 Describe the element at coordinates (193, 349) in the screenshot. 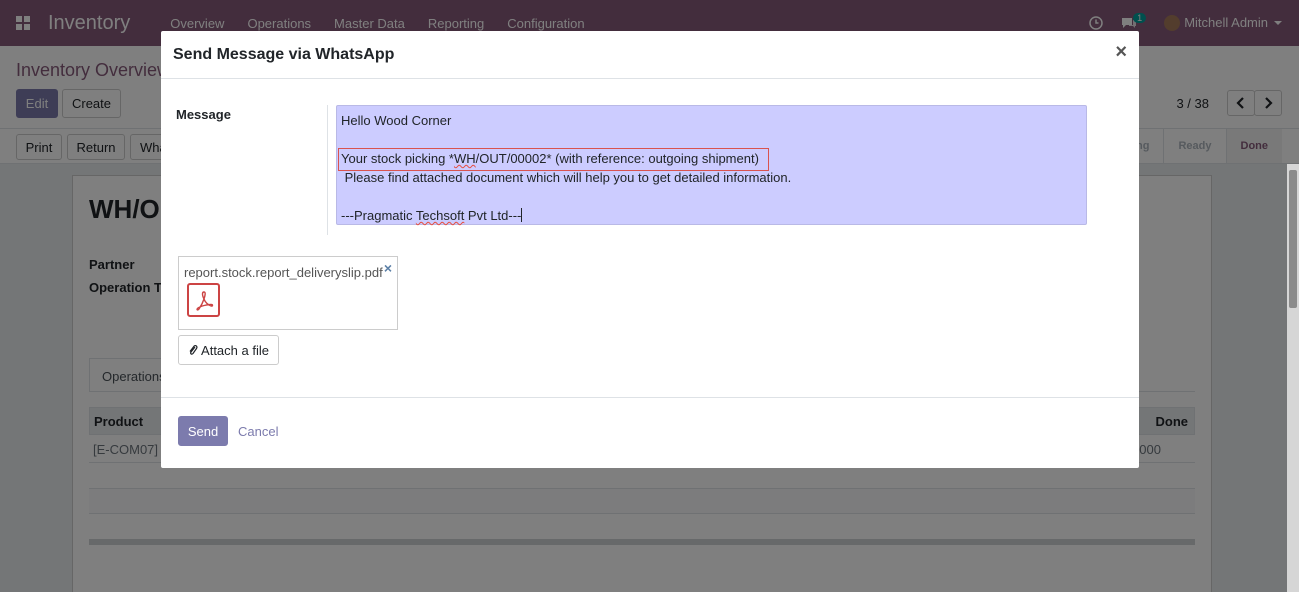

I see `paperclip-icon` at that location.